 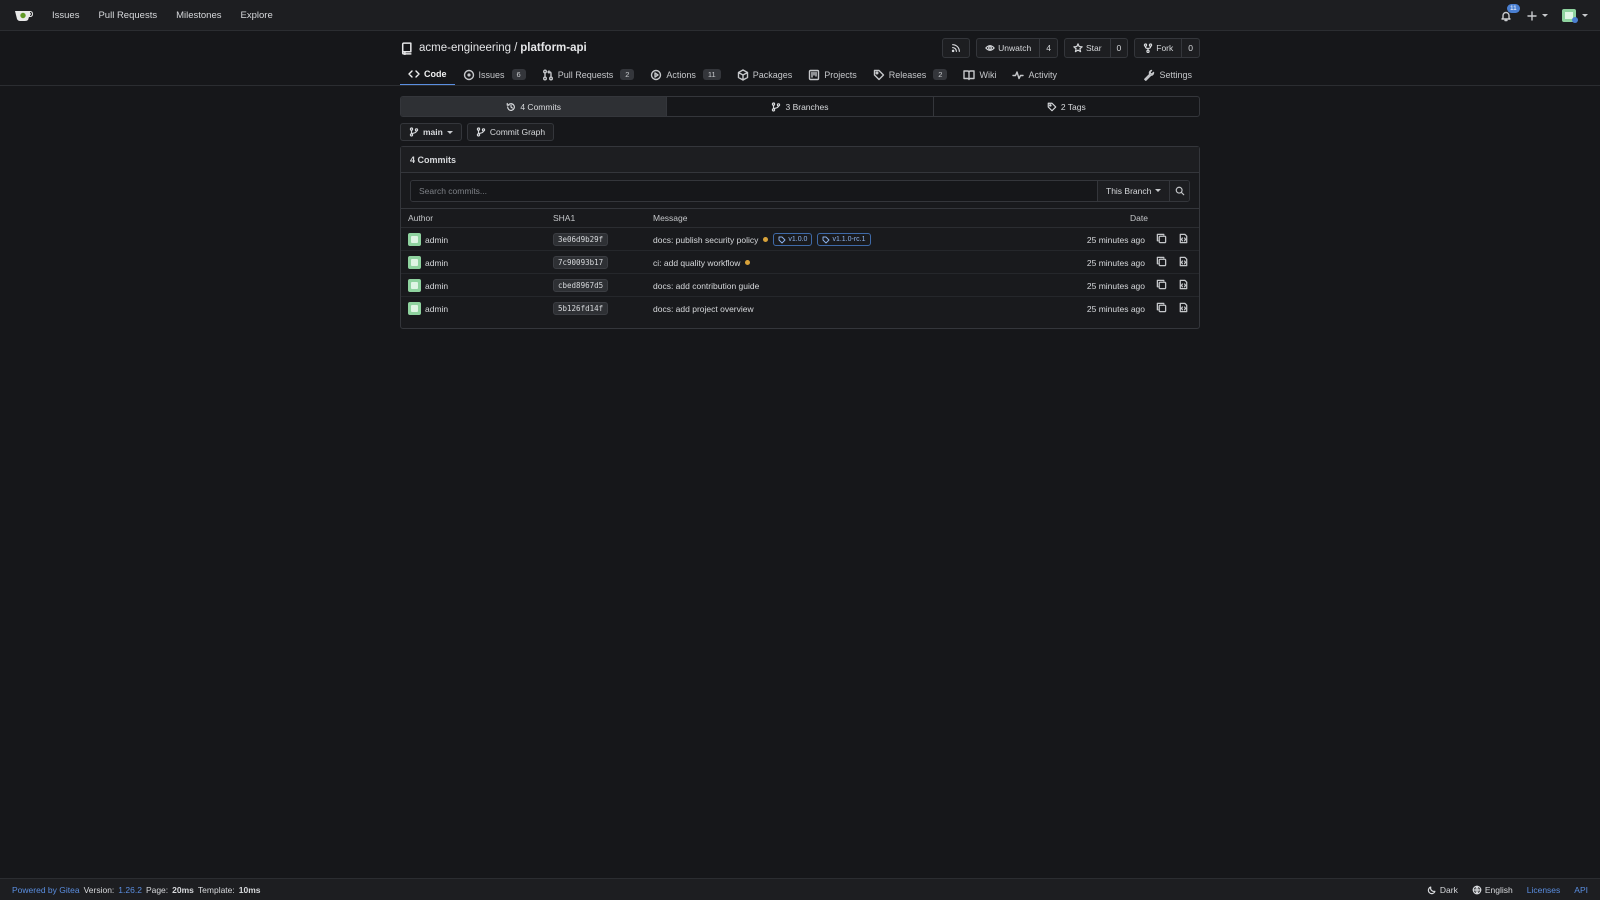 I want to click on fork-count: 0, so click(x=1190, y=48).